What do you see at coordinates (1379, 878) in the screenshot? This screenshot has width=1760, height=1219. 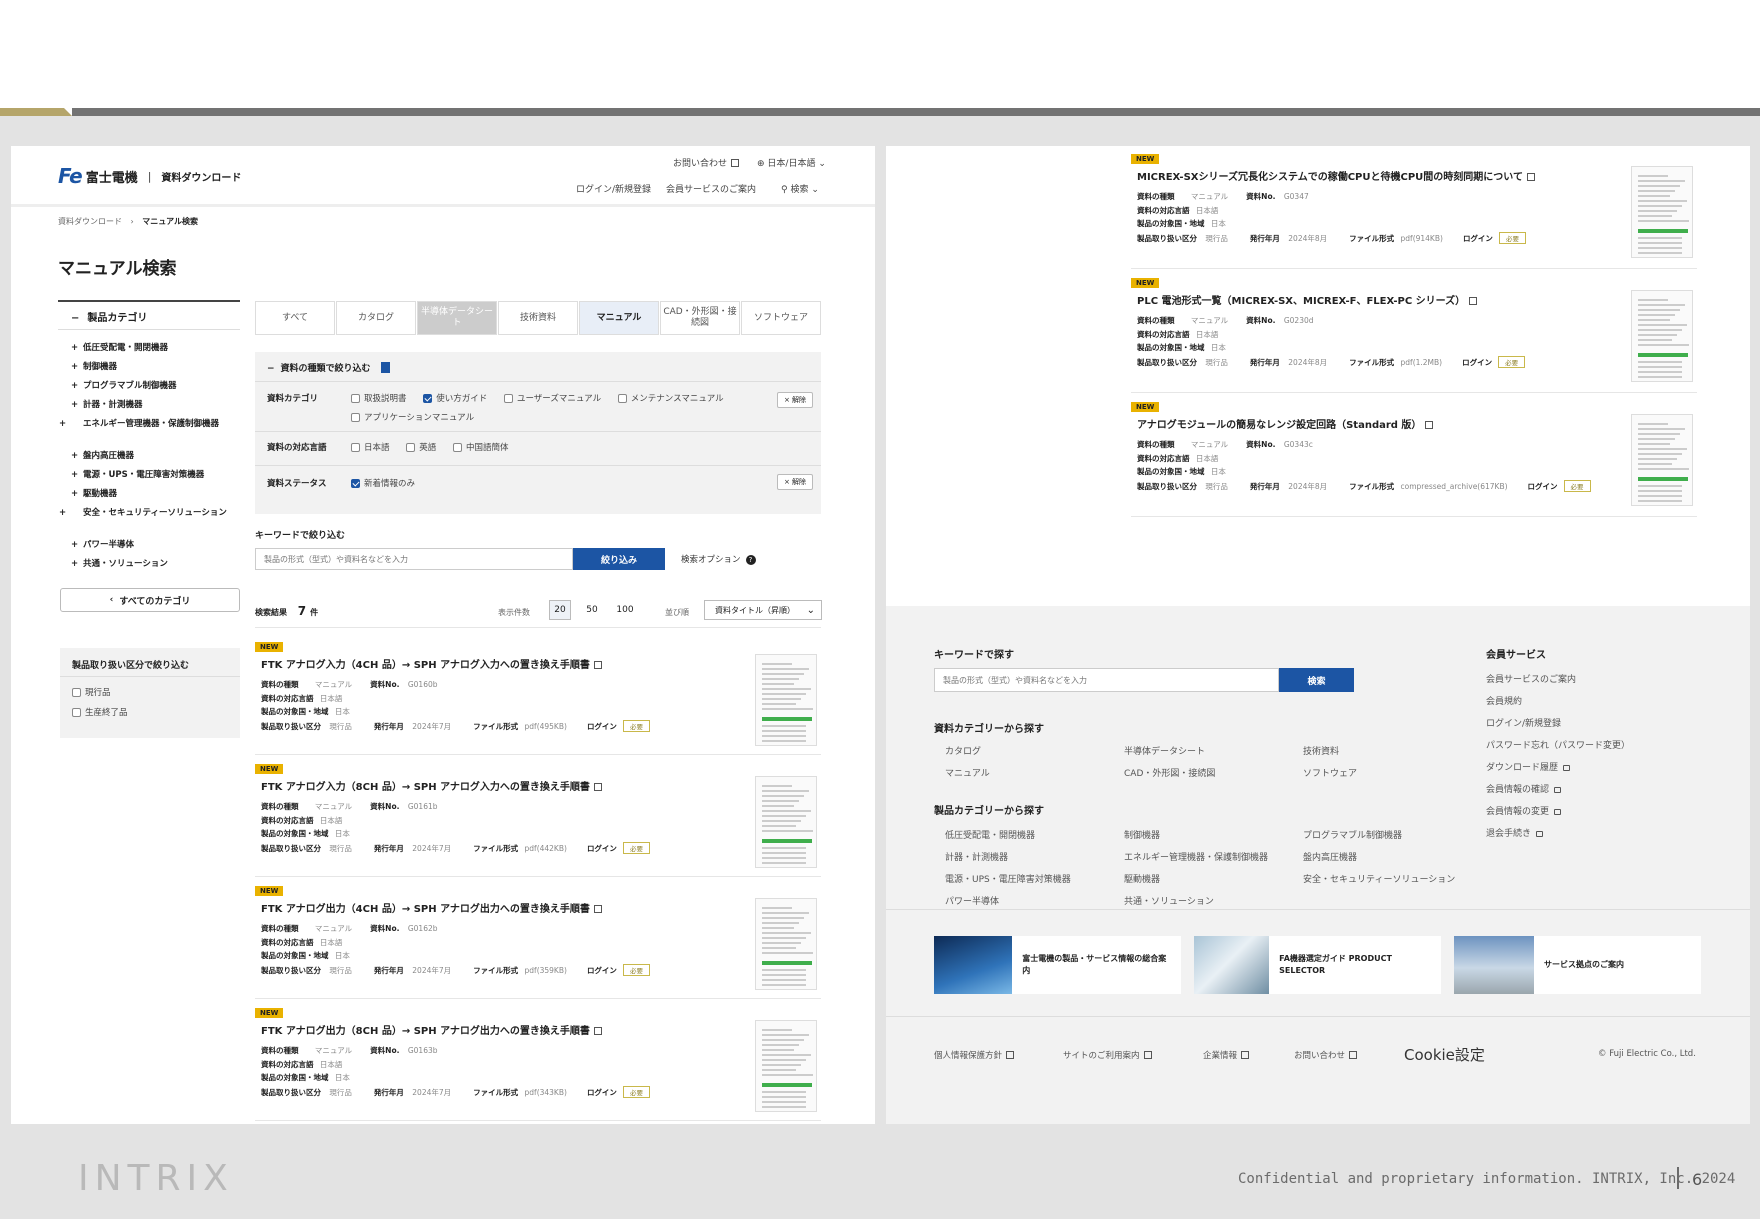 I see `product-category-link: 安全・セキュリティーソリューション` at bounding box center [1379, 878].